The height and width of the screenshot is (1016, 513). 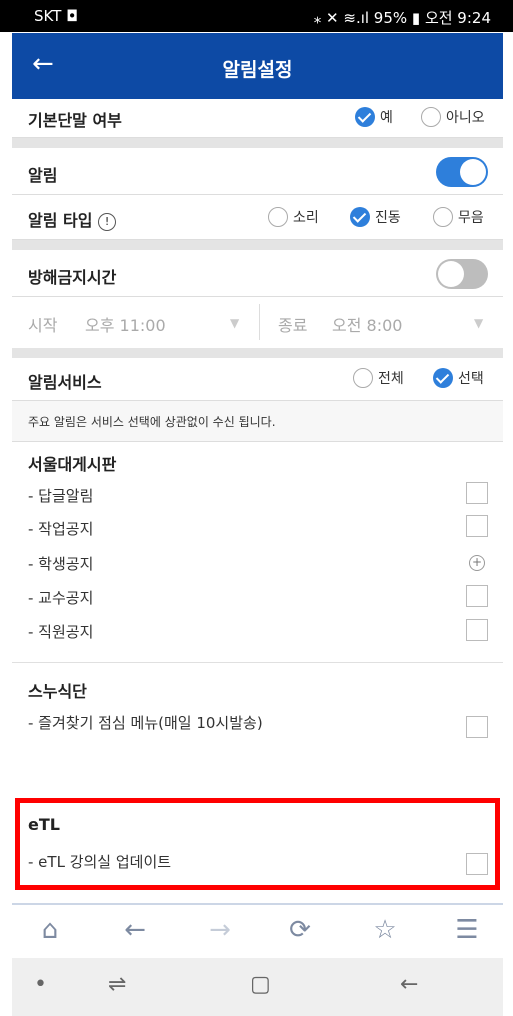 I want to click on recents-icon: ⇌, so click(x=117, y=984).